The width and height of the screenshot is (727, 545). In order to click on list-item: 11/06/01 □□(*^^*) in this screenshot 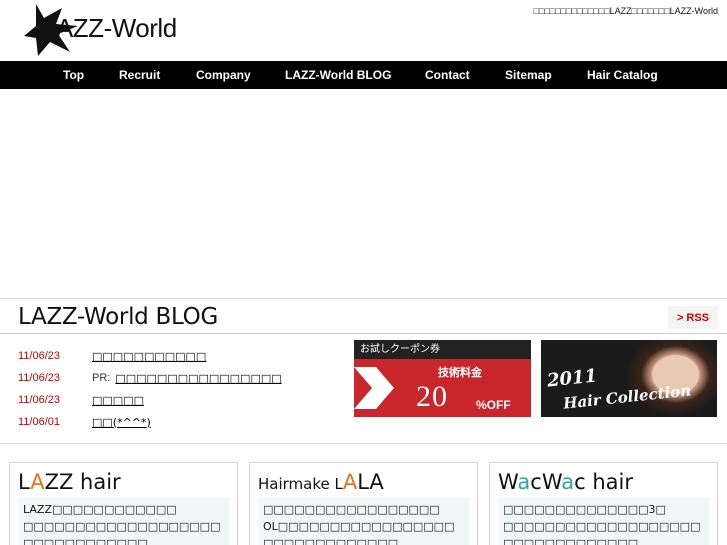, I will do `click(178, 422)`.